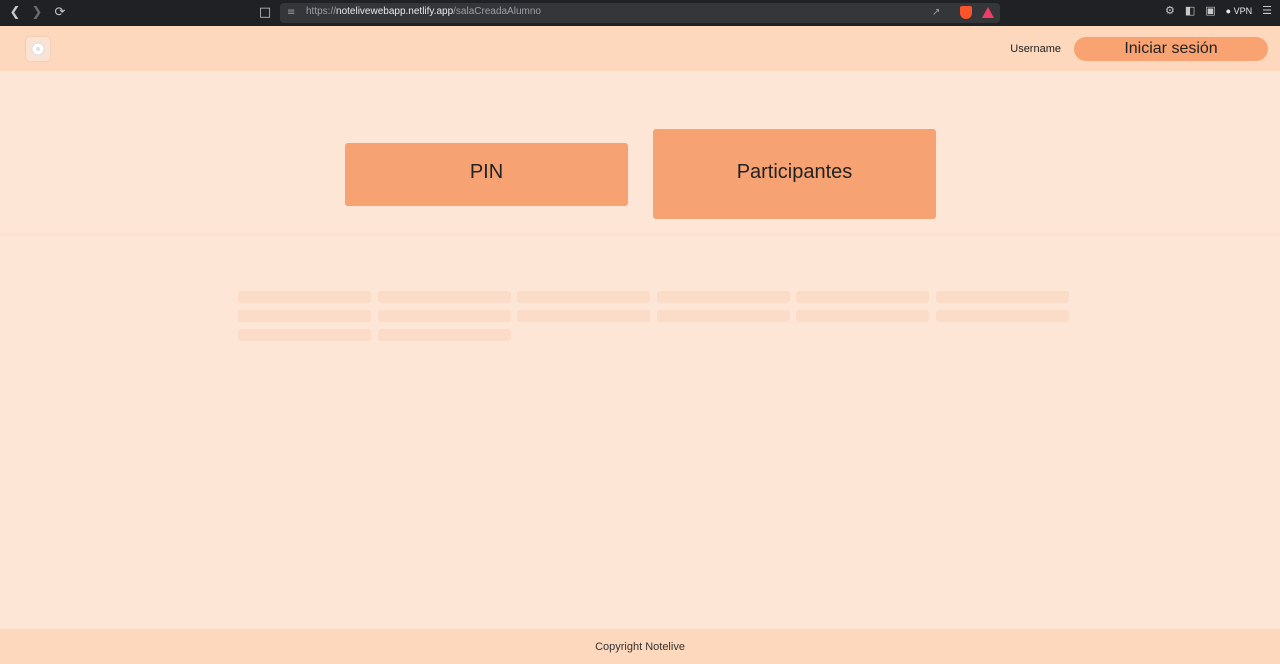  What do you see at coordinates (988, 12) in the screenshot?
I see `brave-rewards-icon` at bounding box center [988, 12].